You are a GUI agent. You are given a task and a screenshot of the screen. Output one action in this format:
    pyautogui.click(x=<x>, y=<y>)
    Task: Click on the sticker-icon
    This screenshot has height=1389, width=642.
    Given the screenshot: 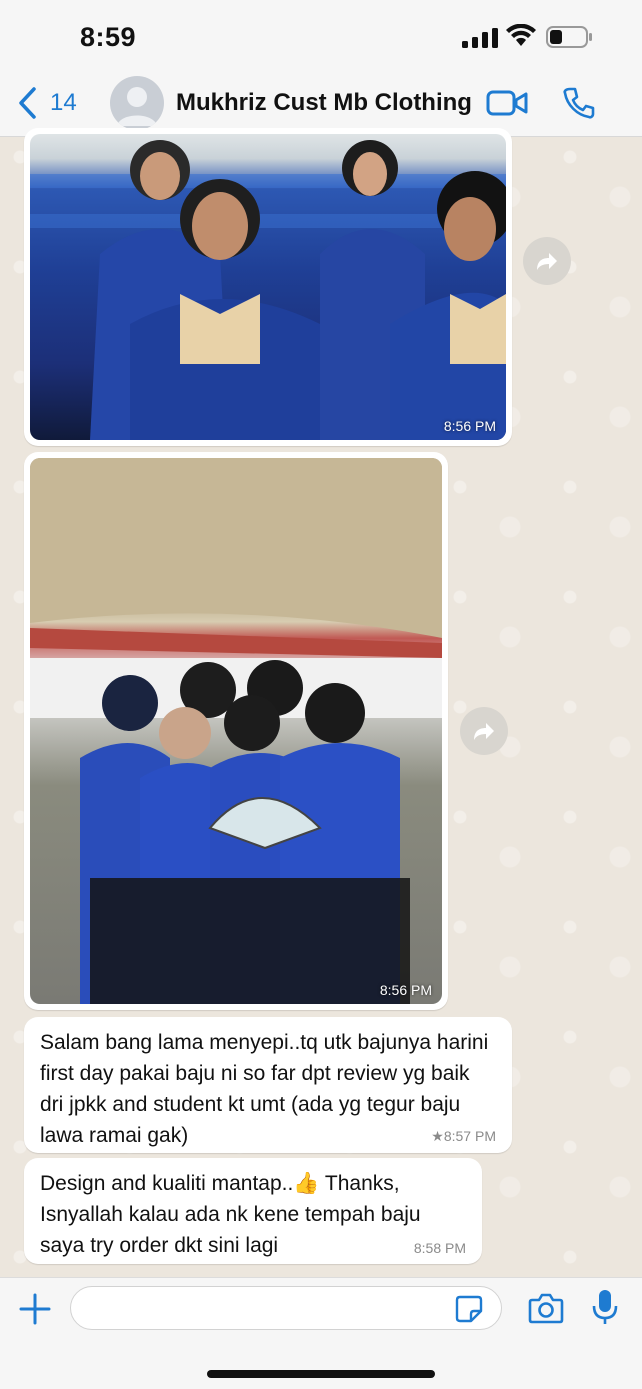 What is the action you would take?
    pyautogui.click(x=469, y=1309)
    